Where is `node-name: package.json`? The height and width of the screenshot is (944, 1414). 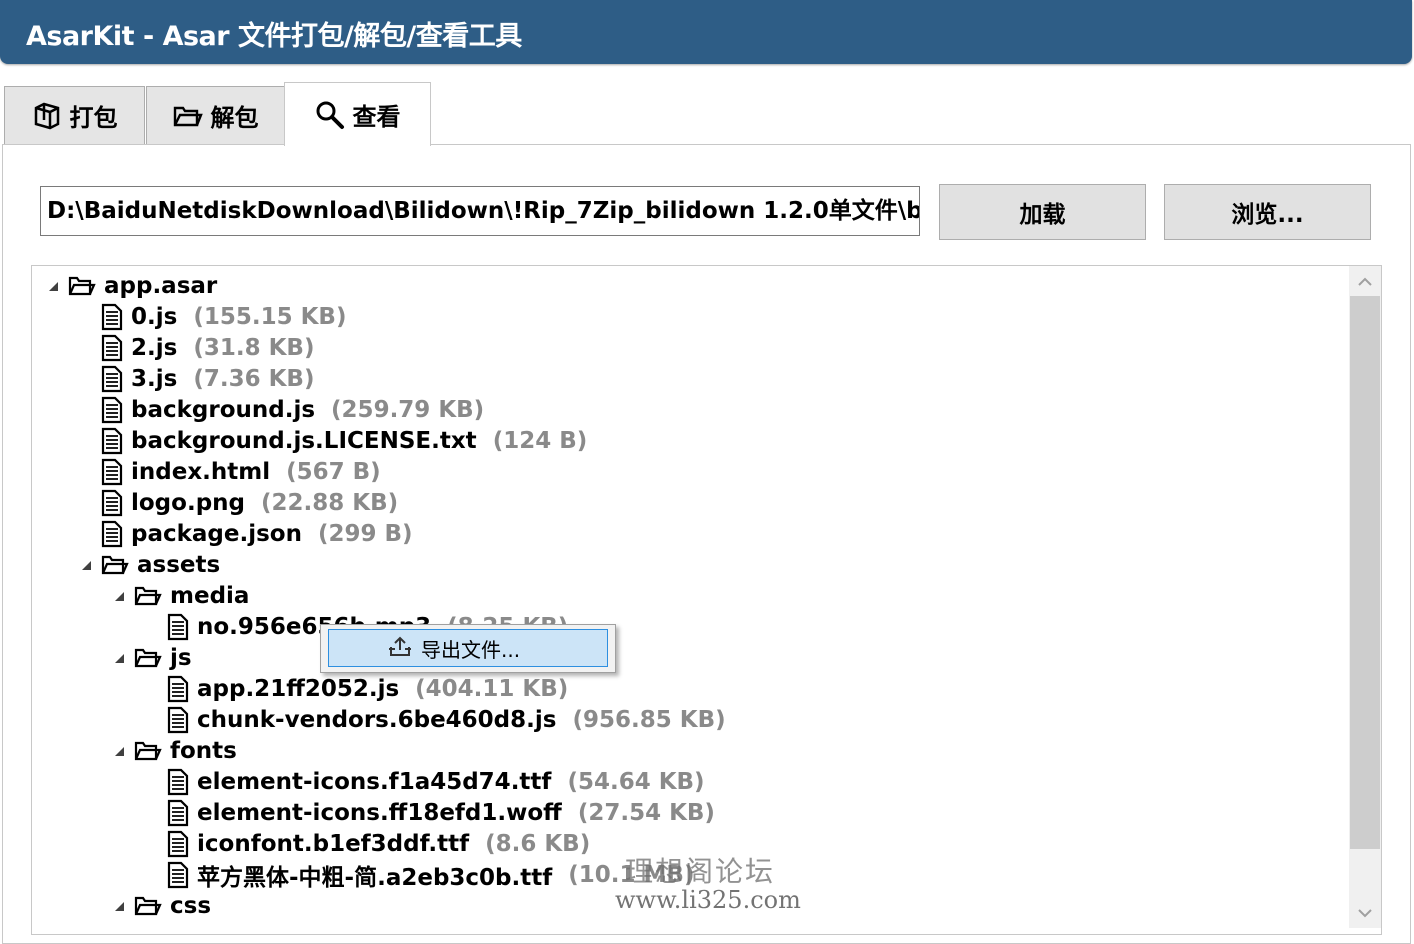
node-name: package.json is located at coordinates (216, 533).